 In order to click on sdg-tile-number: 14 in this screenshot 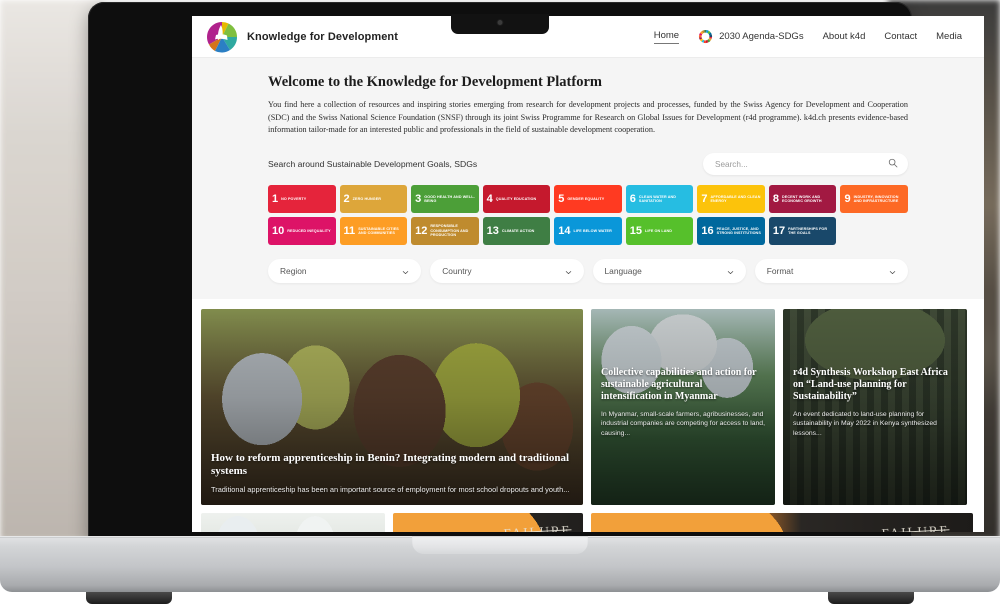, I will do `click(564, 230)`.